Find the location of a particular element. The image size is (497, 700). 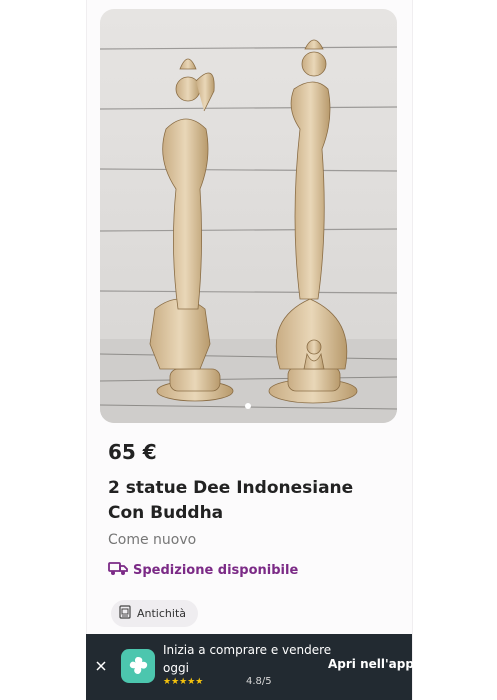

rating-stars-icon: ★★★★★ is located at coordinates (183, 682).